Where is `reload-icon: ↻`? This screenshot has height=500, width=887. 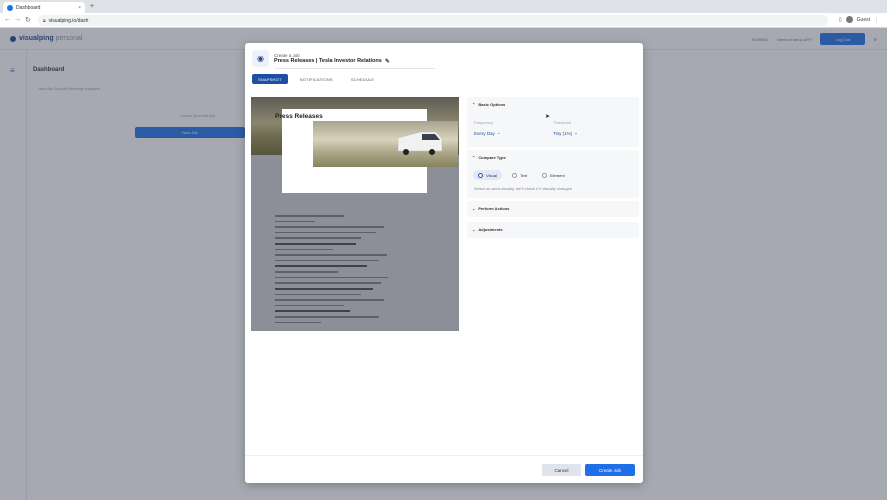
reload-icon: ↻ is located at coordinates (28, 20).